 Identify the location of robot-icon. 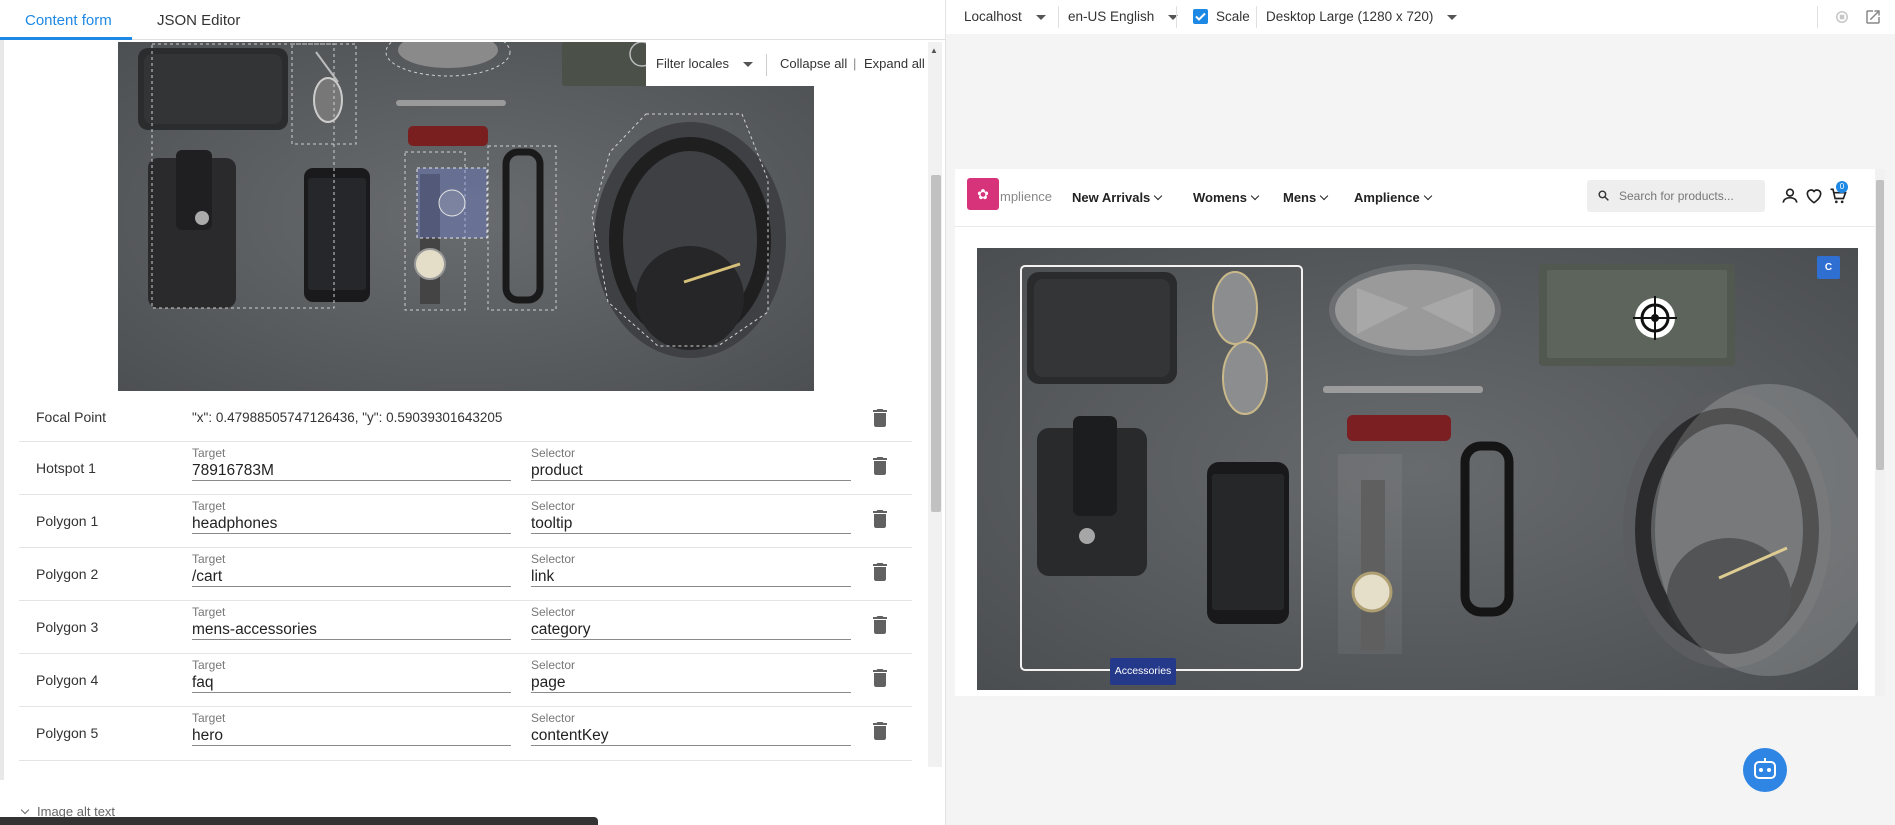
(1765, 768).